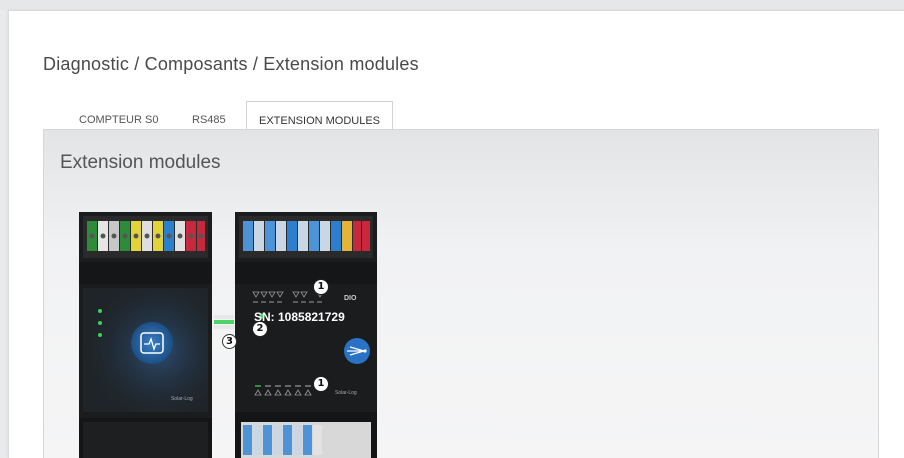  I want to click on serial-number: SN: 1085821729, so click(299, 317).